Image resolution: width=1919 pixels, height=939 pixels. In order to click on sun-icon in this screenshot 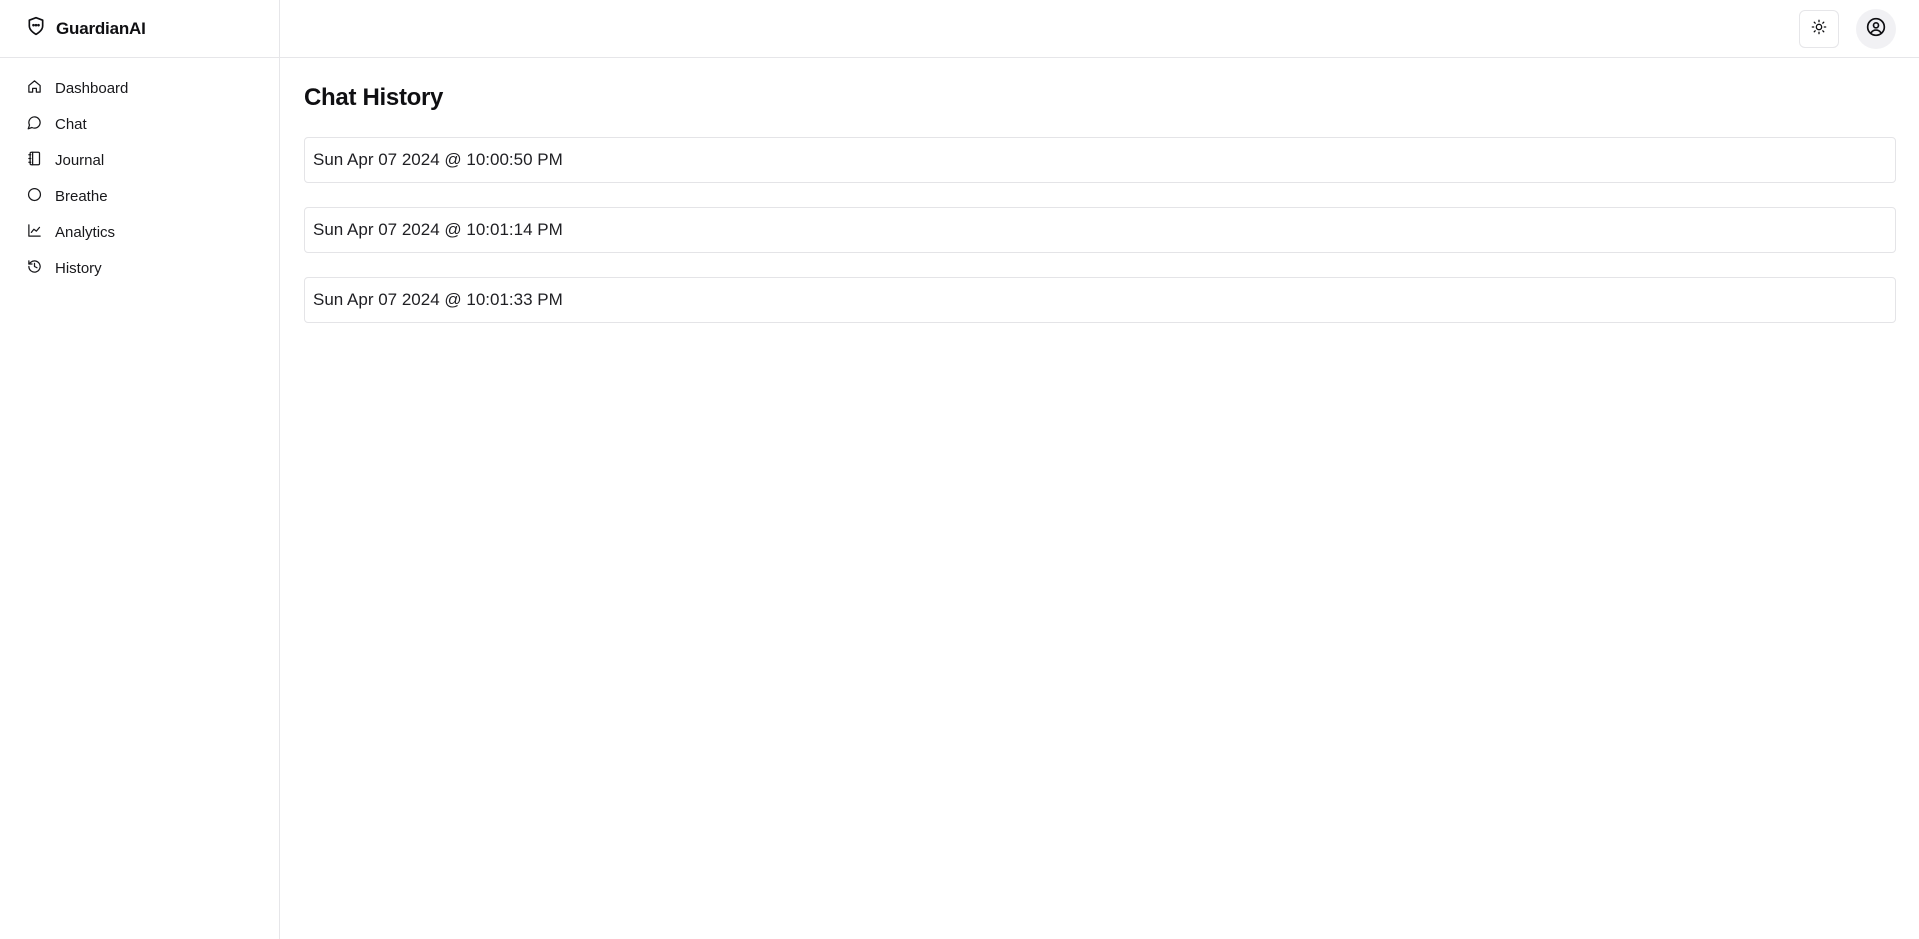, I will do `click(1819, 29)`.